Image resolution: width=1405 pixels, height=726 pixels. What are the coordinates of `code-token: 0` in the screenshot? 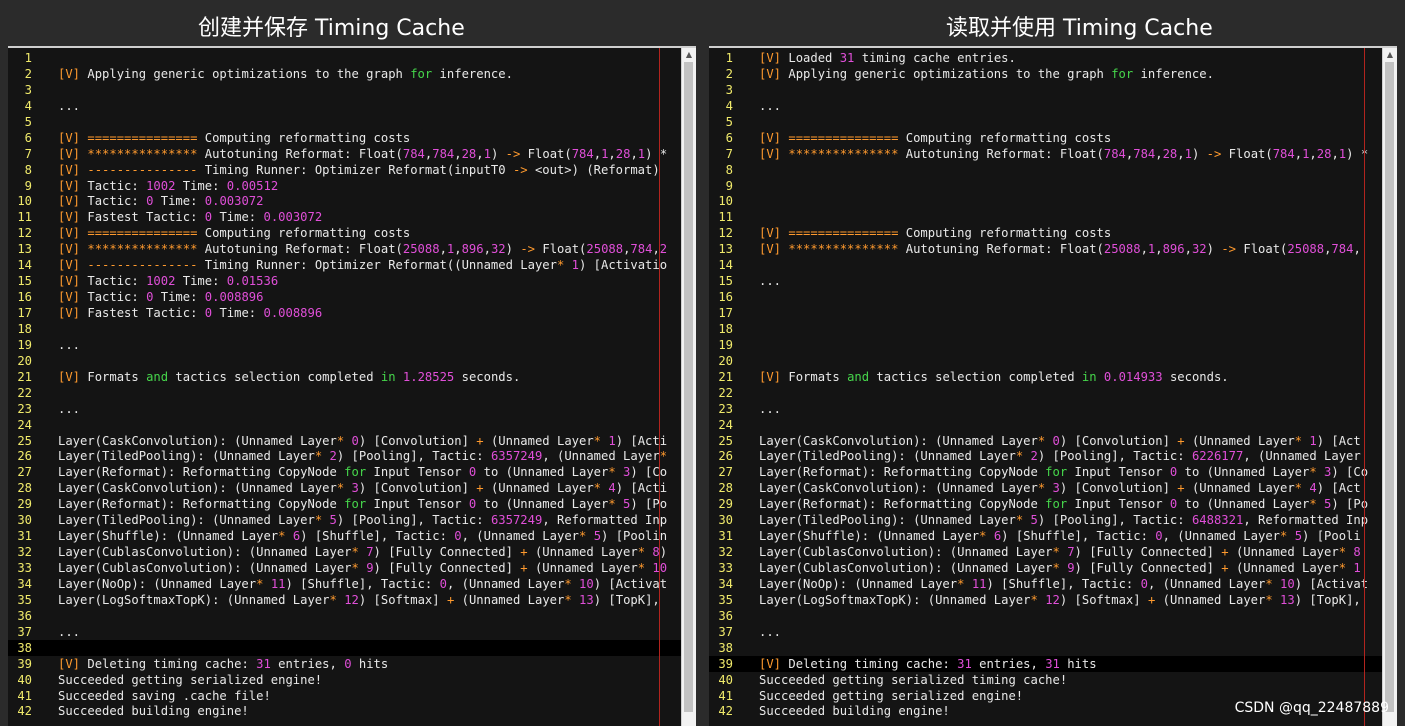 It's located at (347, 664).